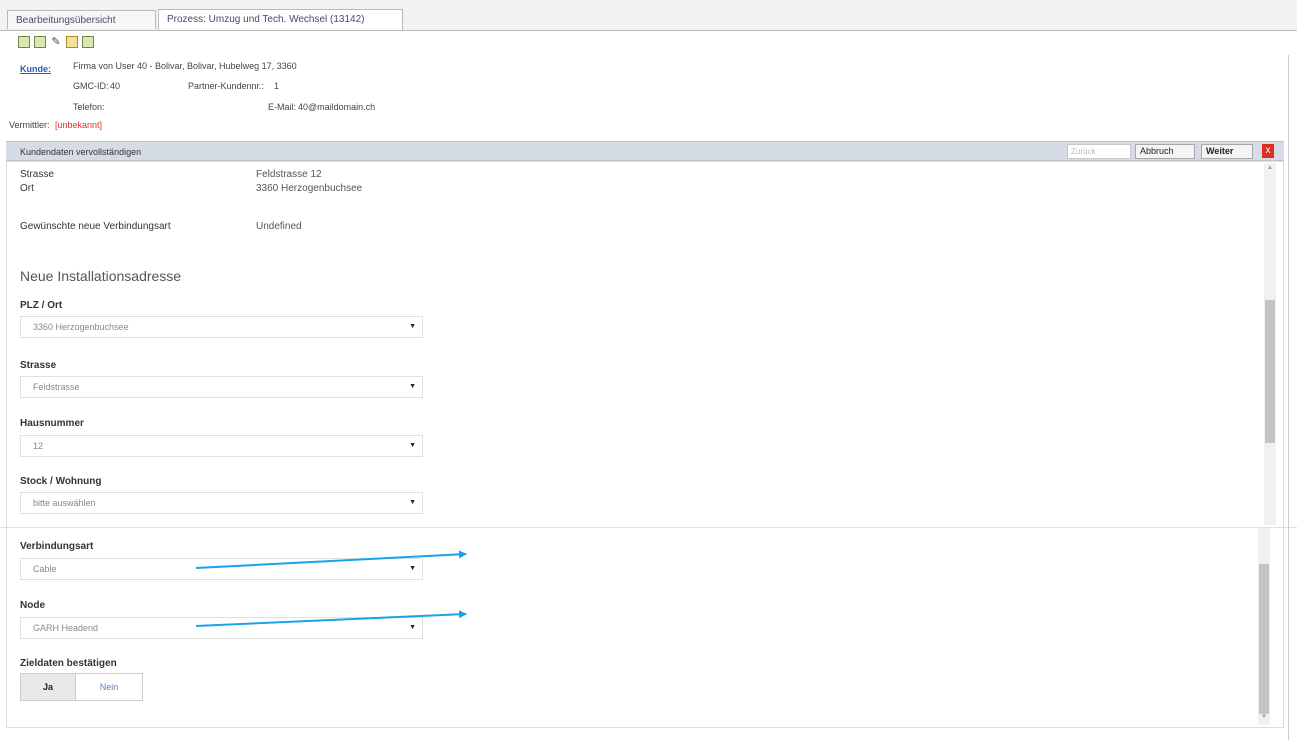 The width and height of the screenshot is (1297, 740). I want to click on scrollbar-thumb-lower, so click(1264, 639).